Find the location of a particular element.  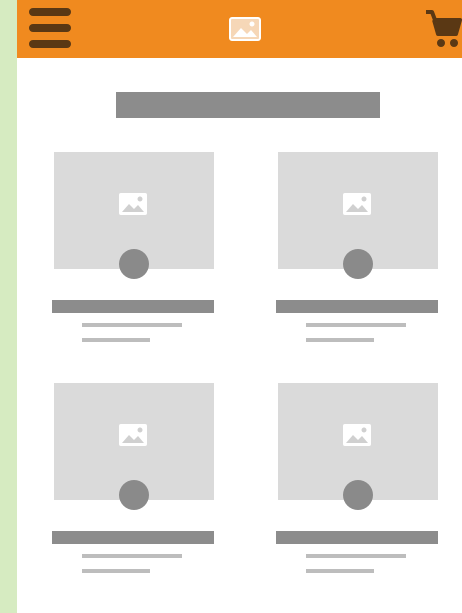

shopping-cart-icon is located at coordinates (443, 29).